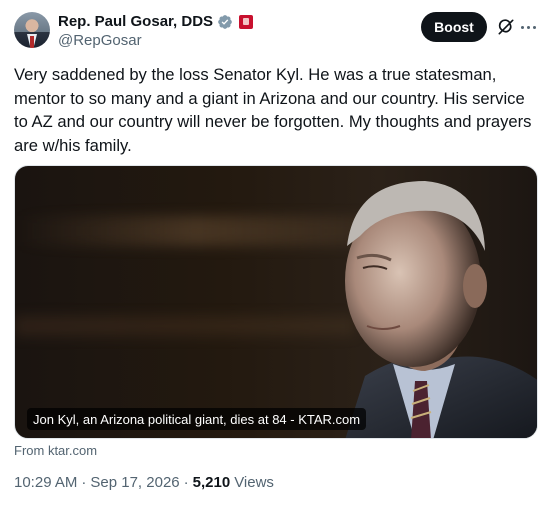  I want to click on tweet-meta: 10:29 AM · Sep 17, 2026 · 5,210 Views, so click(144, 482).